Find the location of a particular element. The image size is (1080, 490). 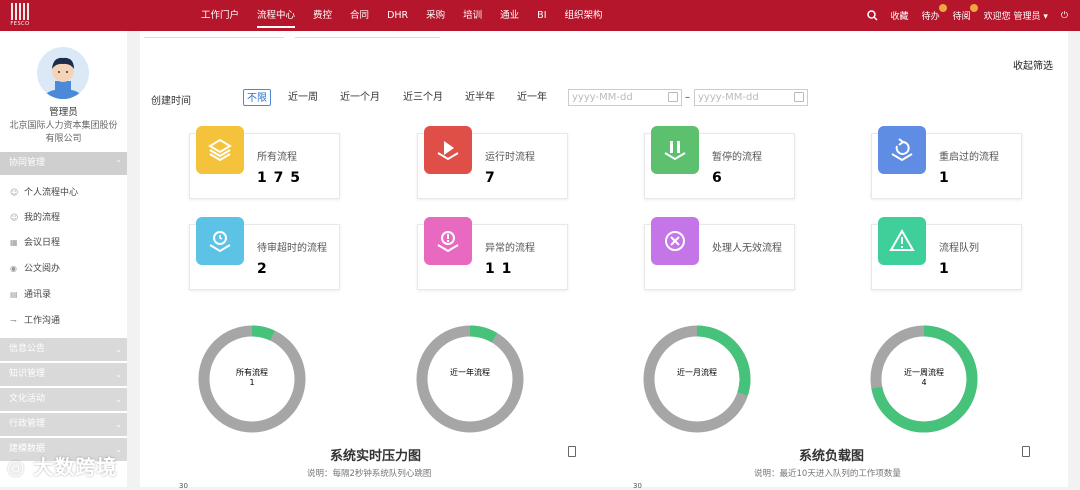

filter-option-quarter: 近三个月 is located at coordinates (423, 97).